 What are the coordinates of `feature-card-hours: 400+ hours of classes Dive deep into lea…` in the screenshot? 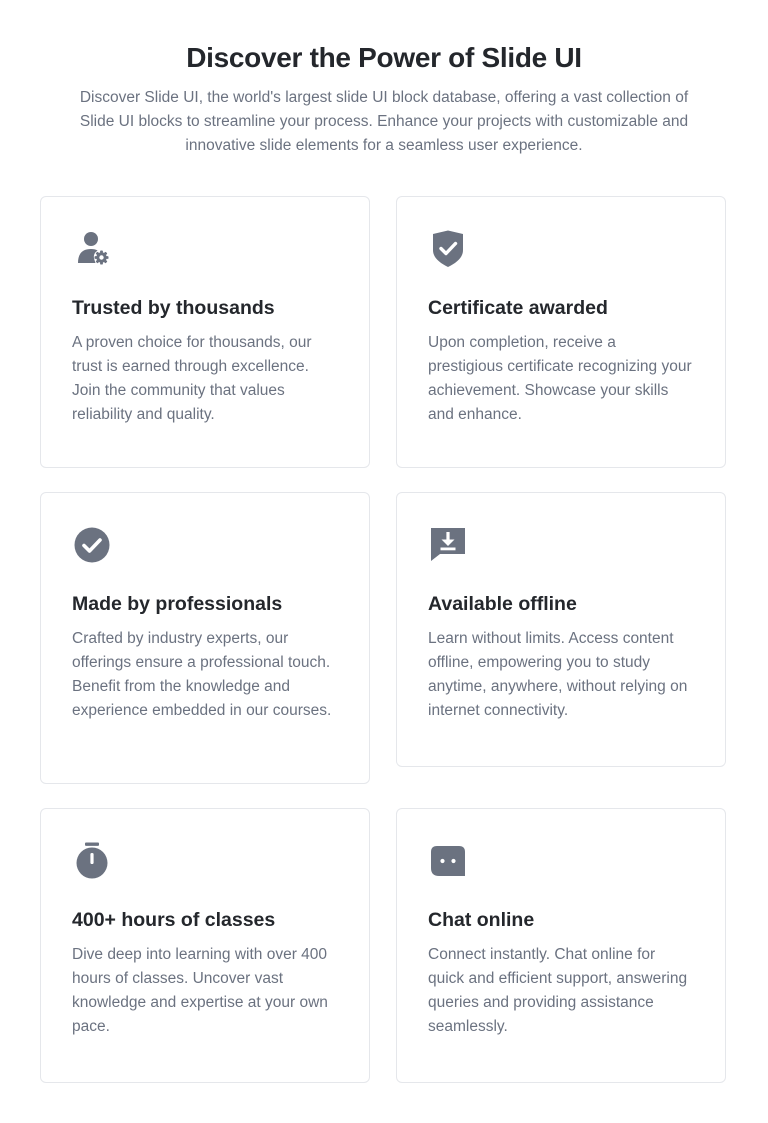 It's located at (205, 945).